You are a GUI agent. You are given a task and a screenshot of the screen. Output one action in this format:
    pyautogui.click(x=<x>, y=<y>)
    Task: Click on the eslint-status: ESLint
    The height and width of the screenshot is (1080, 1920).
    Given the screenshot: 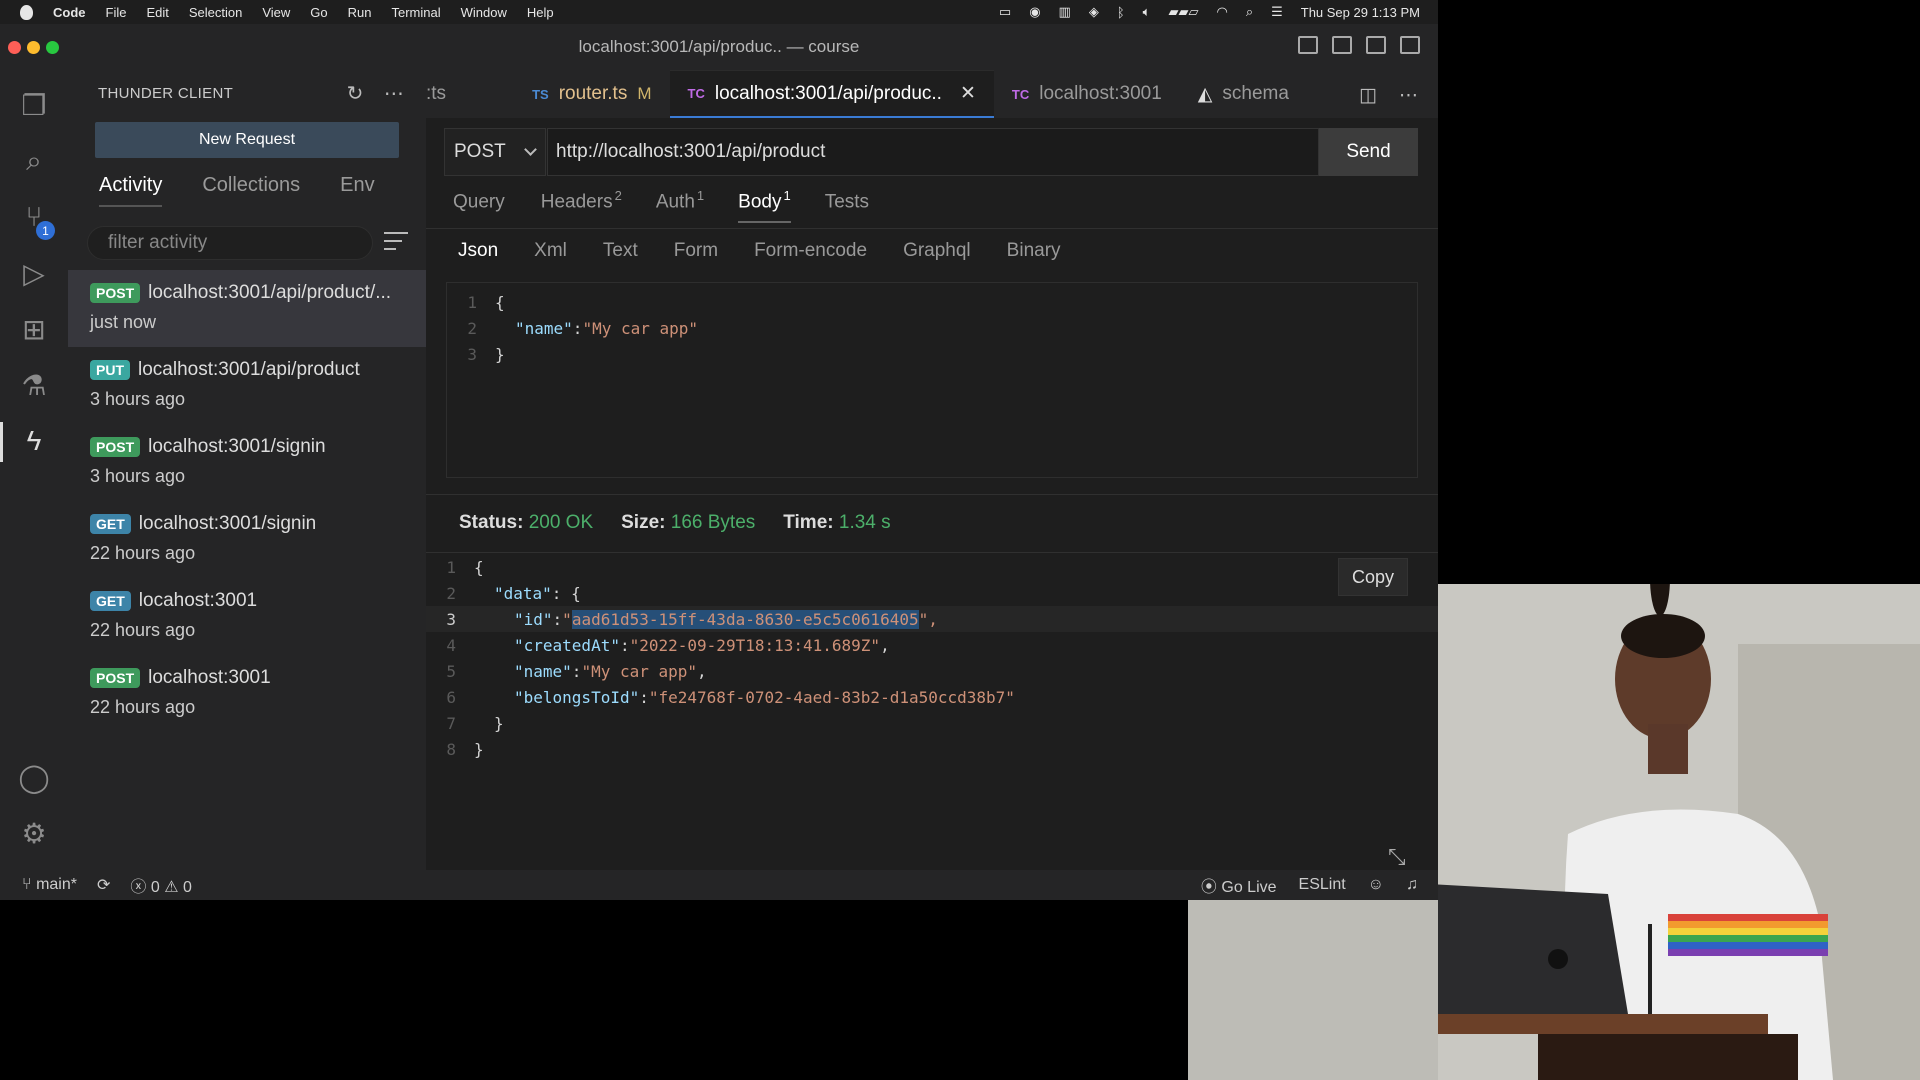 What is the action you would take?
    pyautogui.click(x=1322, y=885)
    